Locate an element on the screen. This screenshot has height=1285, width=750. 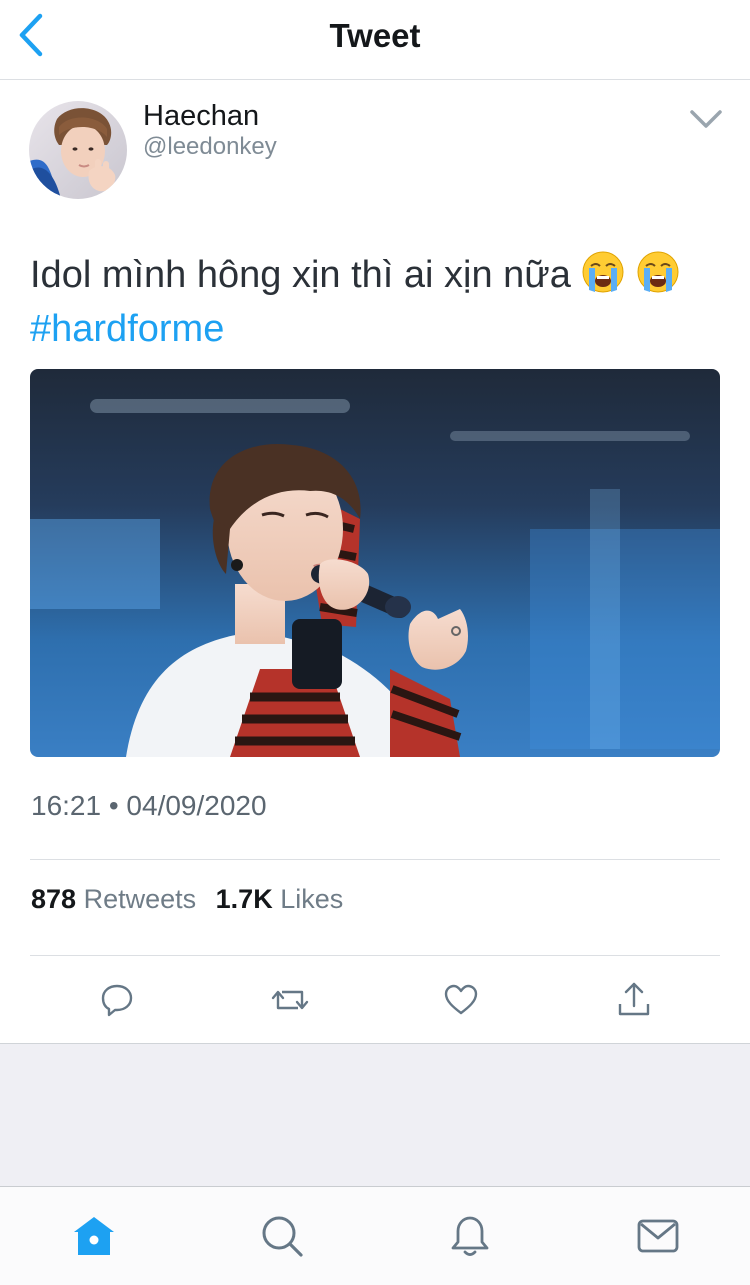
tweet-stats: 878 Retweets 1.7K Likes is located at coordinates (193, 899).